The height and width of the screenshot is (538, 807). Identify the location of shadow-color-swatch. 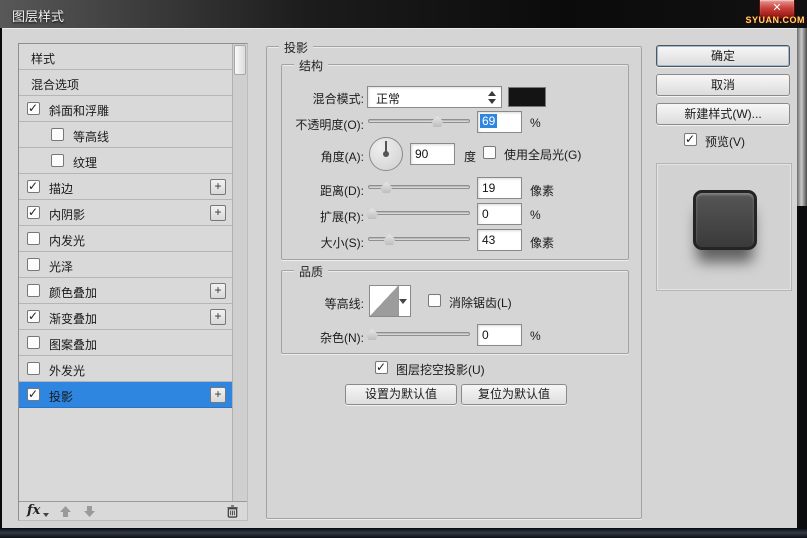
(527, 97).